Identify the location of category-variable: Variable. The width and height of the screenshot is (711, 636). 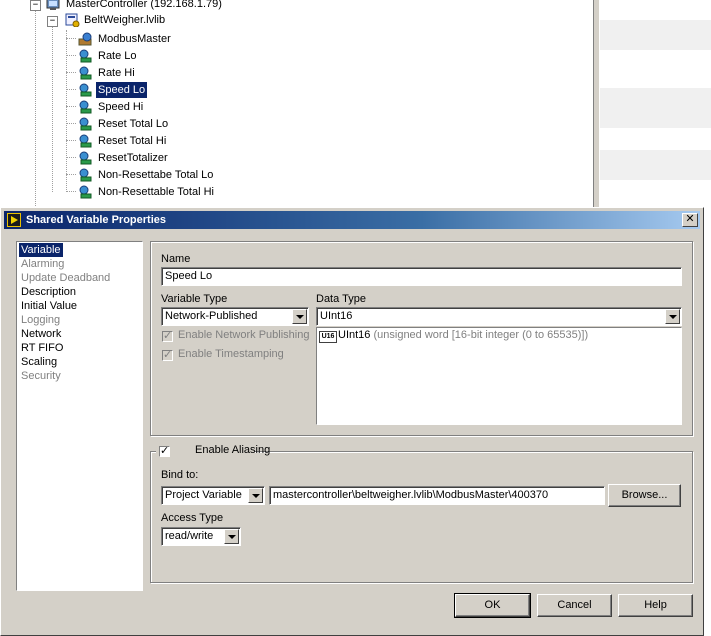
(41, 250).